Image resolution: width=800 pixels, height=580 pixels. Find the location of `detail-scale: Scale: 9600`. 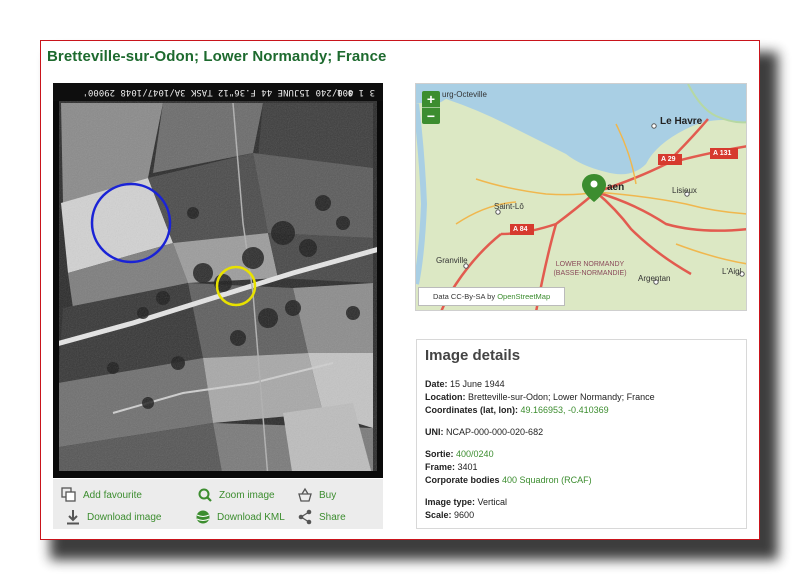

detail-scale: Scale: 9600 is located at coordinates (450, 515).